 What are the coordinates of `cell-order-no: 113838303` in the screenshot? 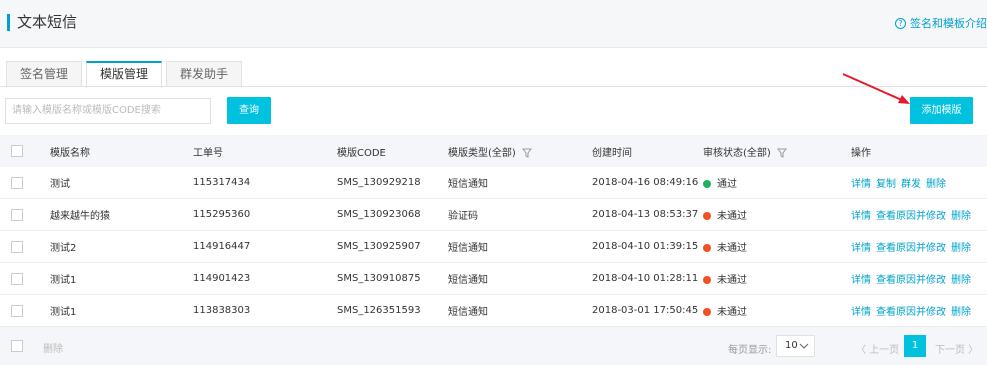 It's located at (222, 310).